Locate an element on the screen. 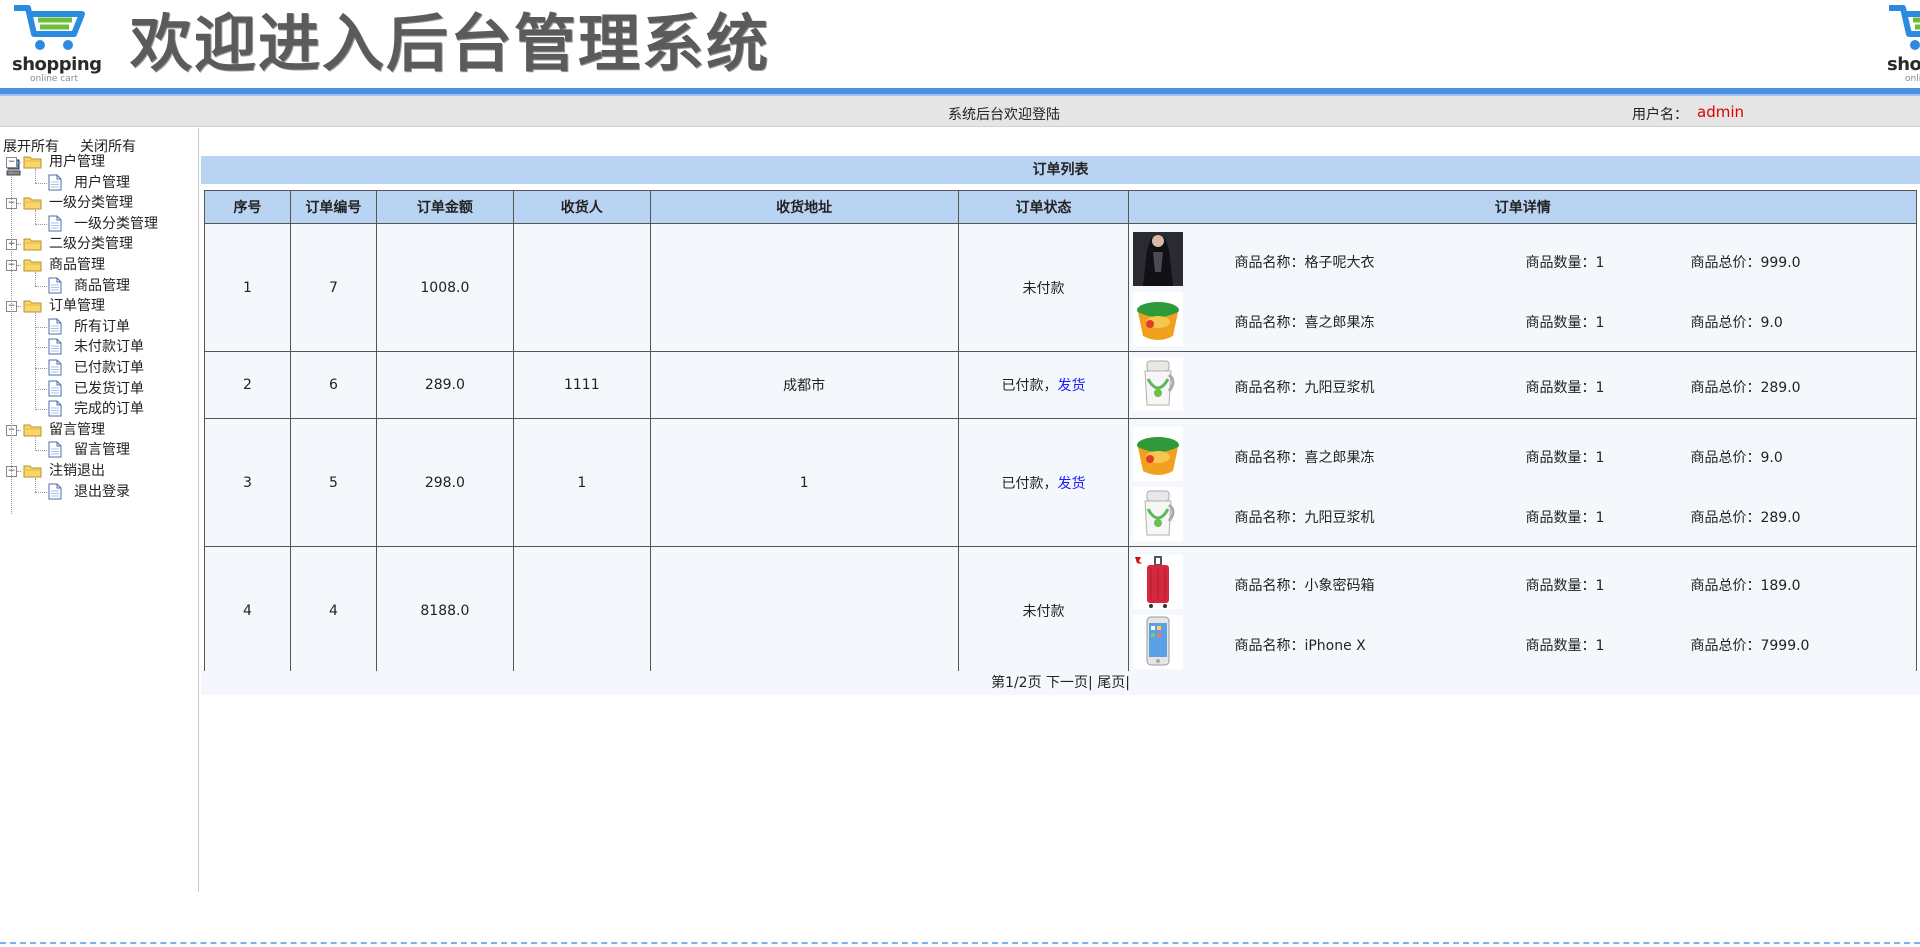  coat-photo is located at coordinates (1158, 258).